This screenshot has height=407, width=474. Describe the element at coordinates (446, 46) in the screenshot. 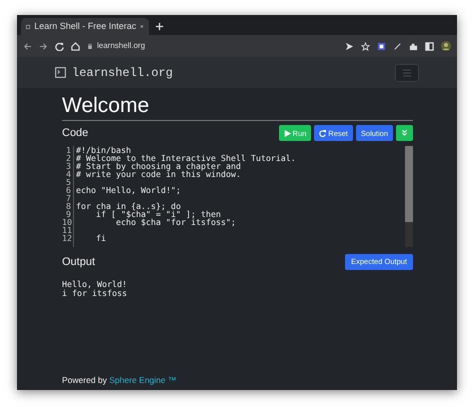

I see `avatar-icon` at that location.